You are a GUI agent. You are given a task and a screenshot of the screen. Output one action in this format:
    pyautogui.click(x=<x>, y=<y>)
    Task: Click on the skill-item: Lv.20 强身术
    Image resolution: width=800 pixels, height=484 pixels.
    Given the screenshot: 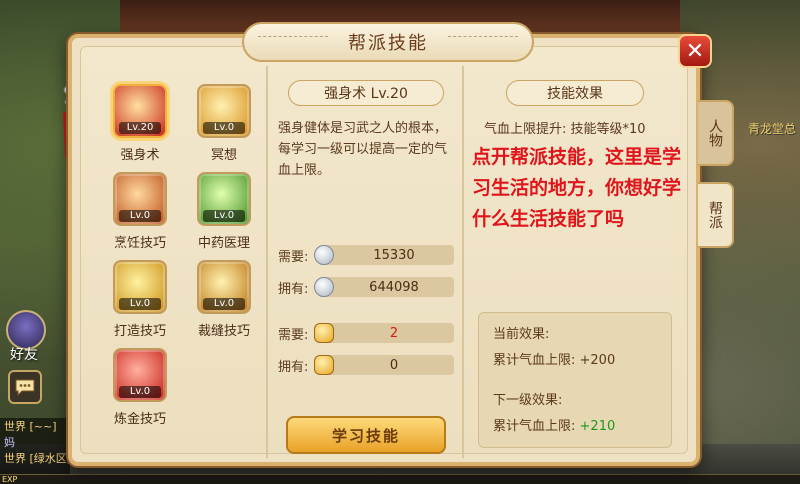 What is the action you would take?
    pyautogui.click(x=140, y=127)
    